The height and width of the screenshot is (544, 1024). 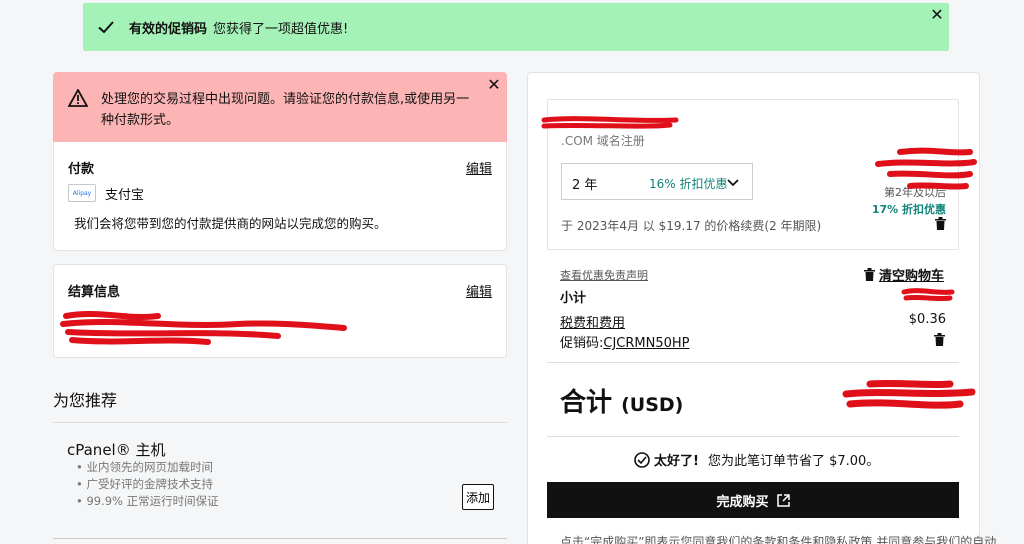 I want to click on promo-label: 促销码:, so click(x=582, y=343).